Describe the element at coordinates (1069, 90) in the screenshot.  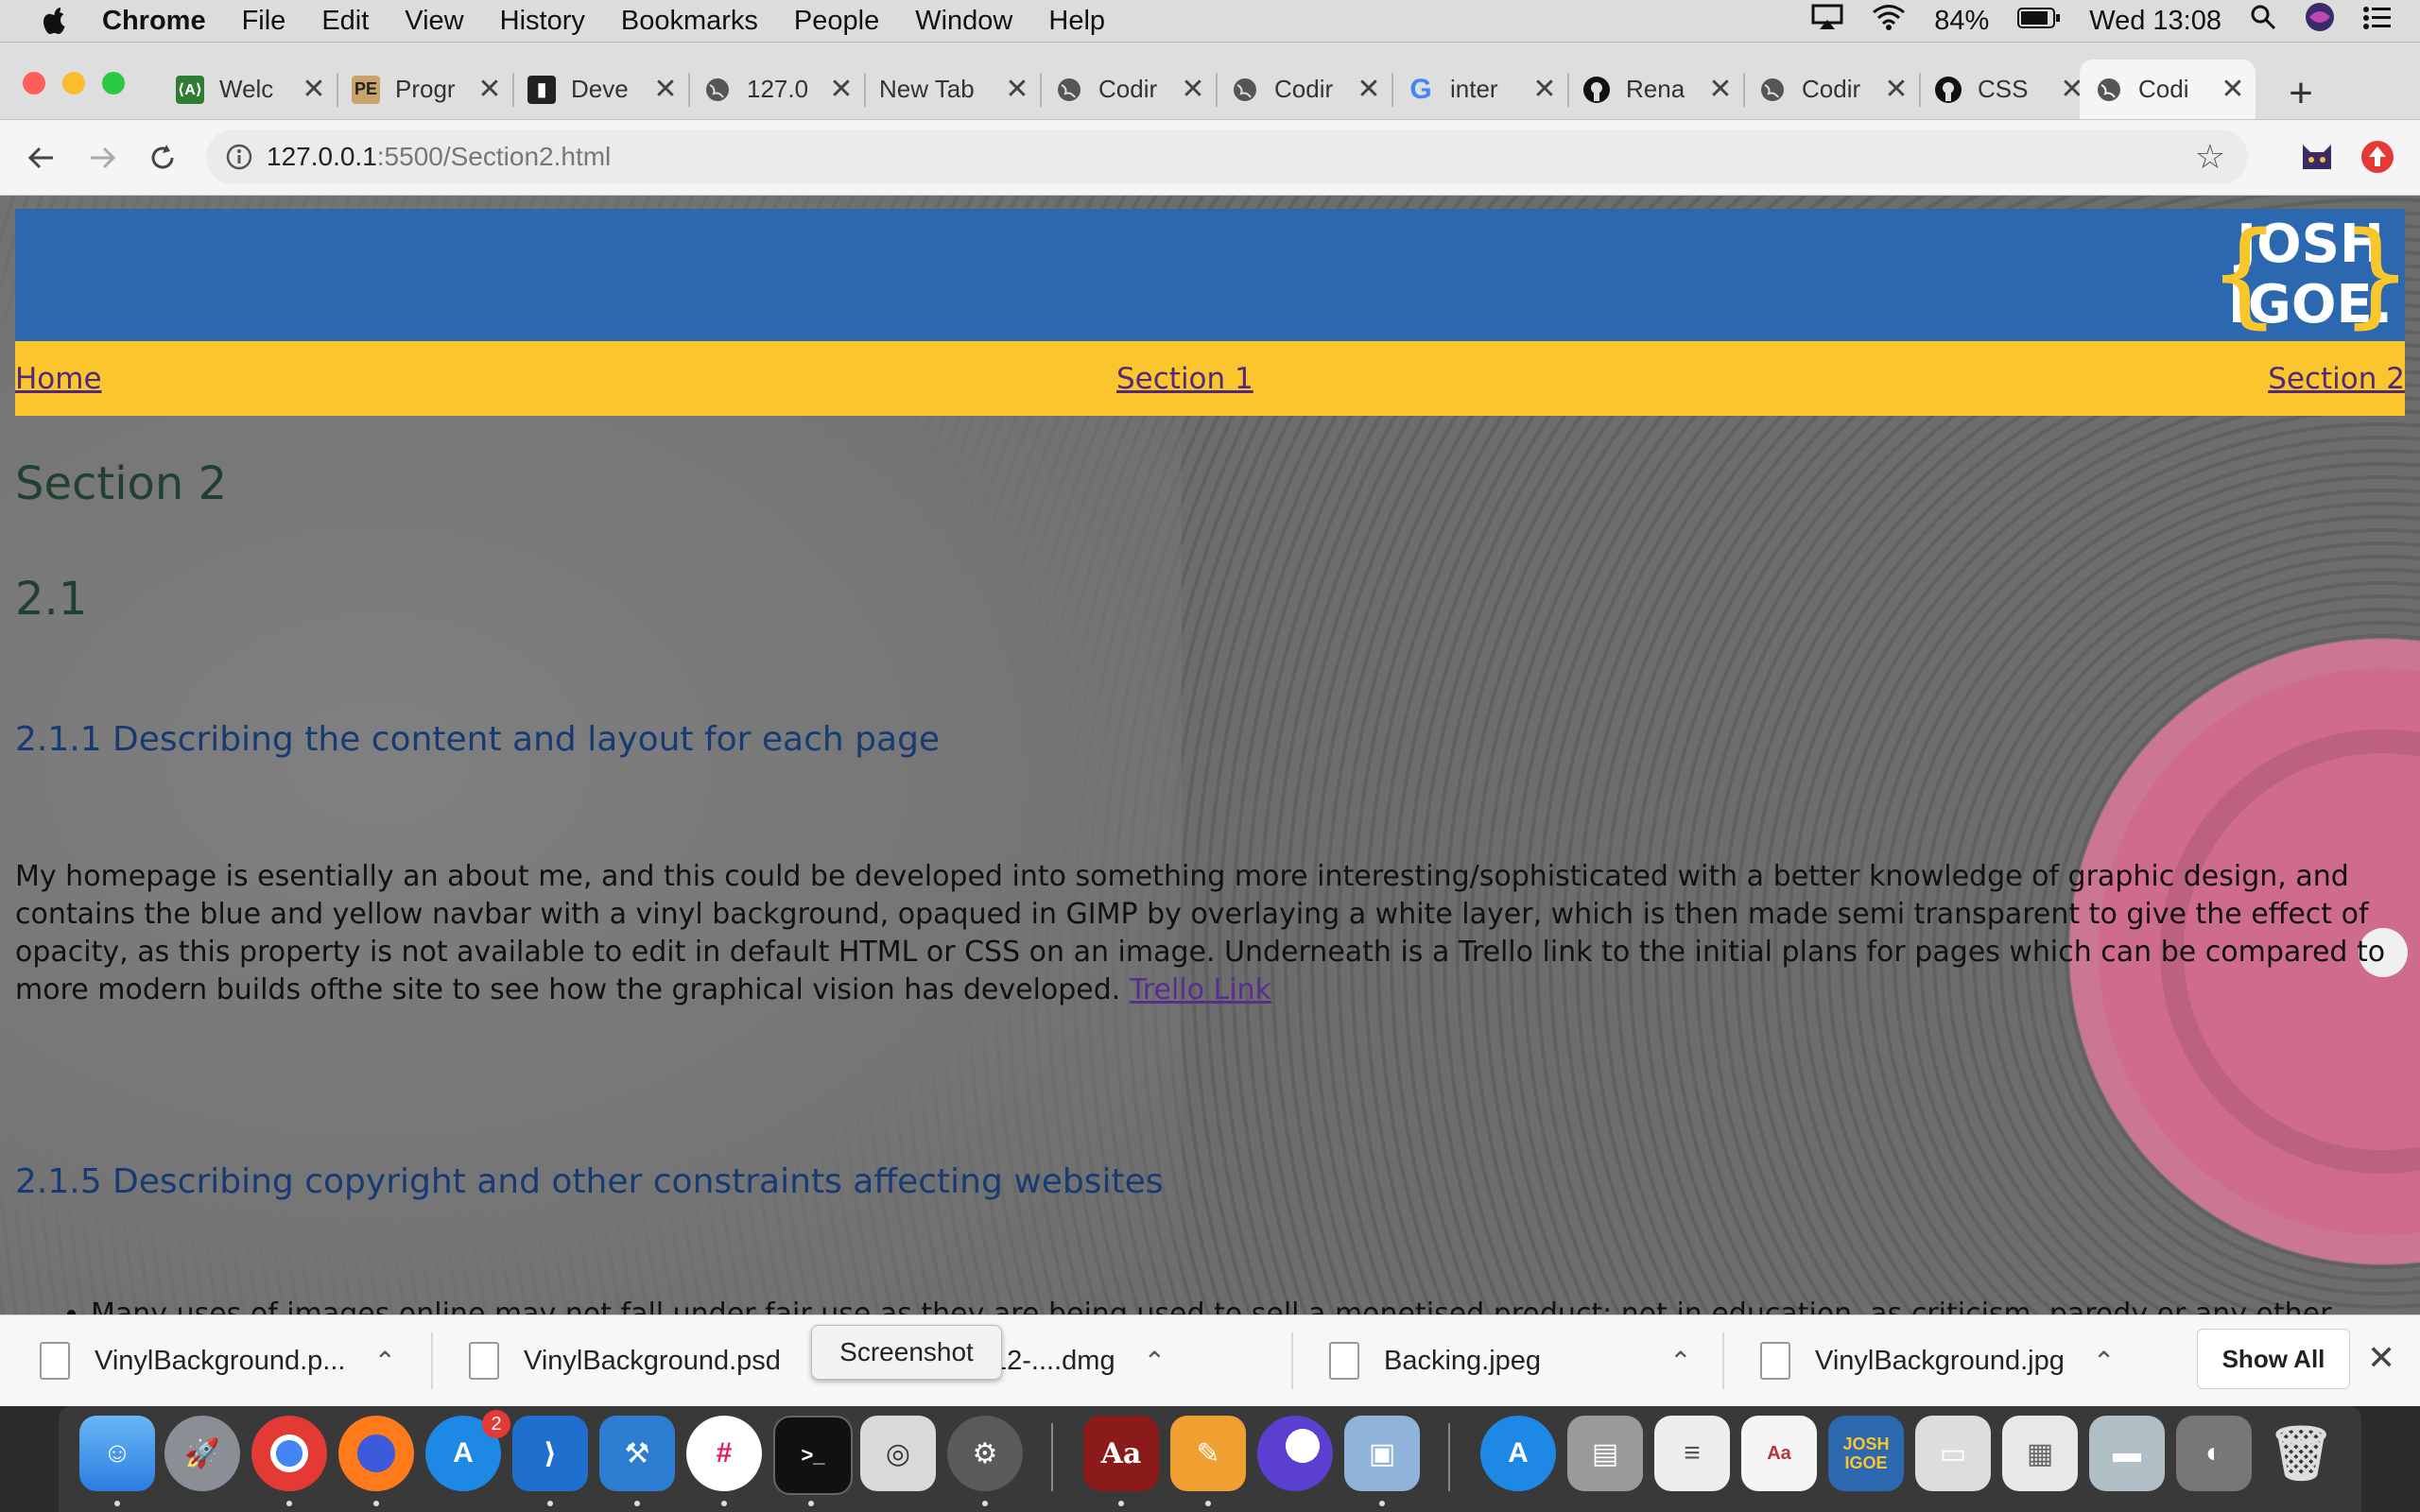
I see `globe-icon` at that location.